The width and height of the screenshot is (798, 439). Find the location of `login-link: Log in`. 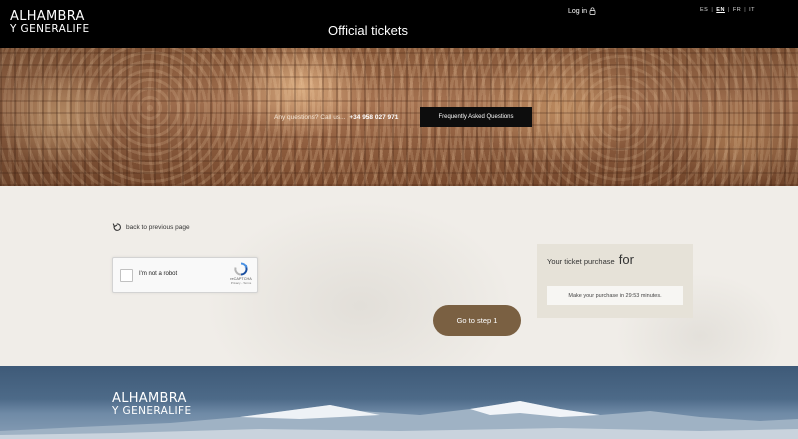

login-link: Log in is located at coordinates (582, 11).